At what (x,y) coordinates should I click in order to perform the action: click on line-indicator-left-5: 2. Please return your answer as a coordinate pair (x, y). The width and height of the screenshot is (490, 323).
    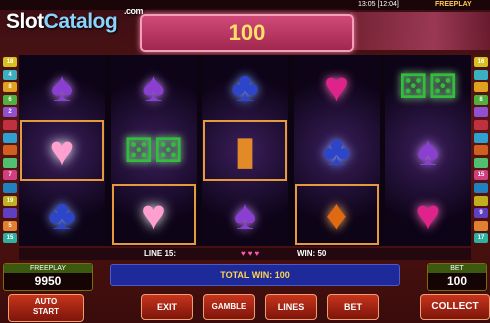
    Looking at the image, I should click on (10, 112).